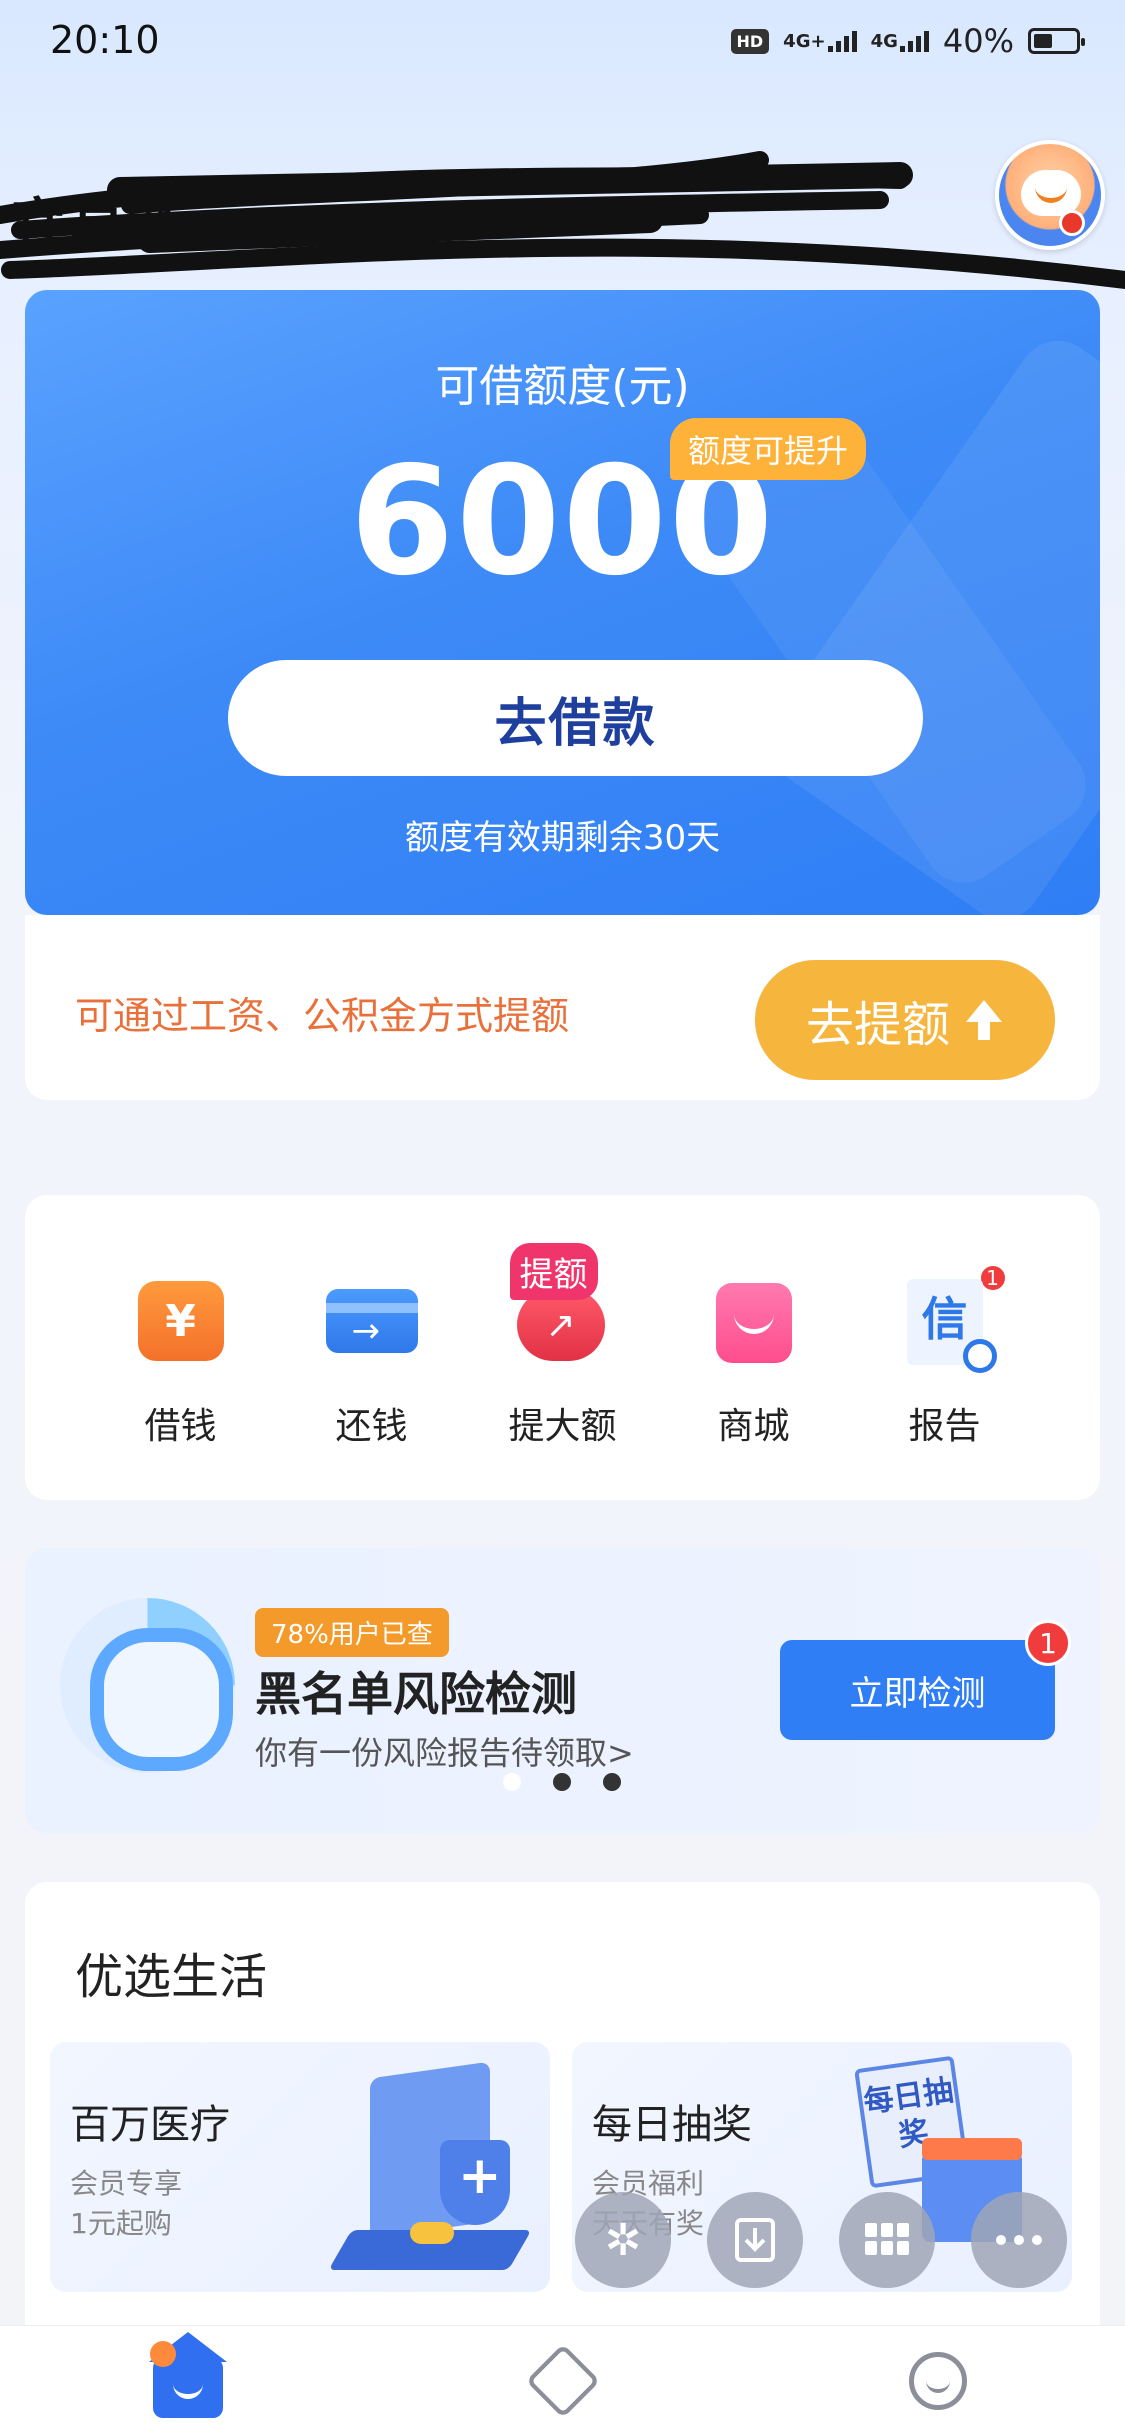  I want to click on menu-item-borrow: ¥ 借钱, so click(181, 1347).